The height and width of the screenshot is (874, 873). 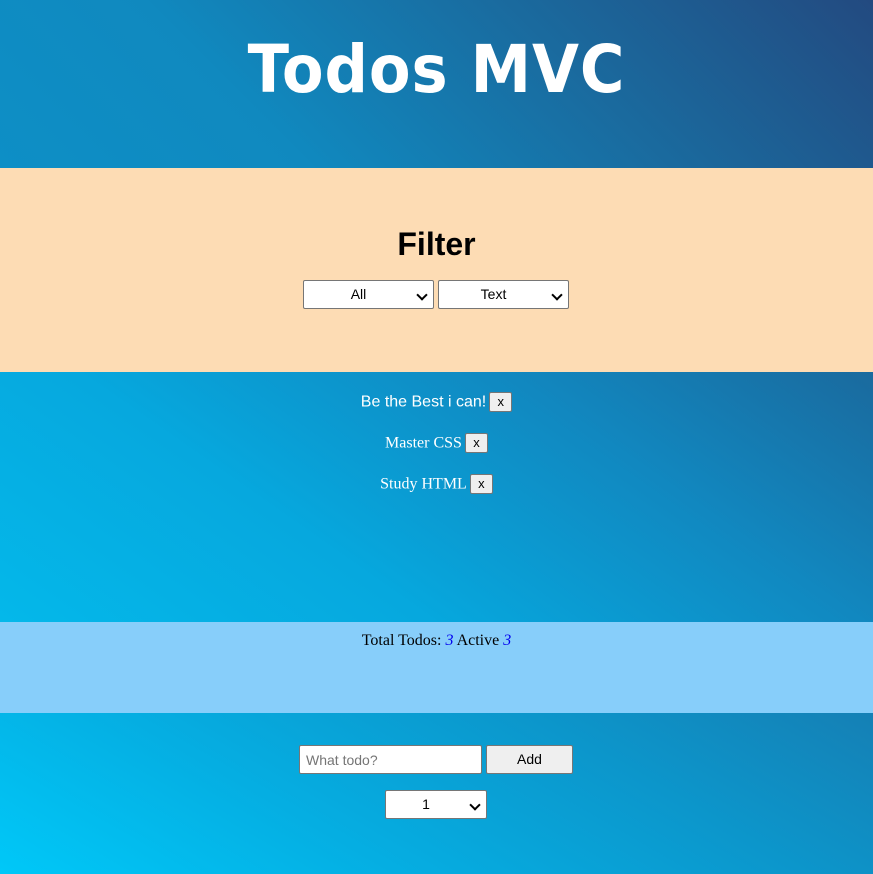 What do you see at coordinates (478, 640) in the screenshot?
I see `active-todos-label: Active` at bounding box center [478, 640].